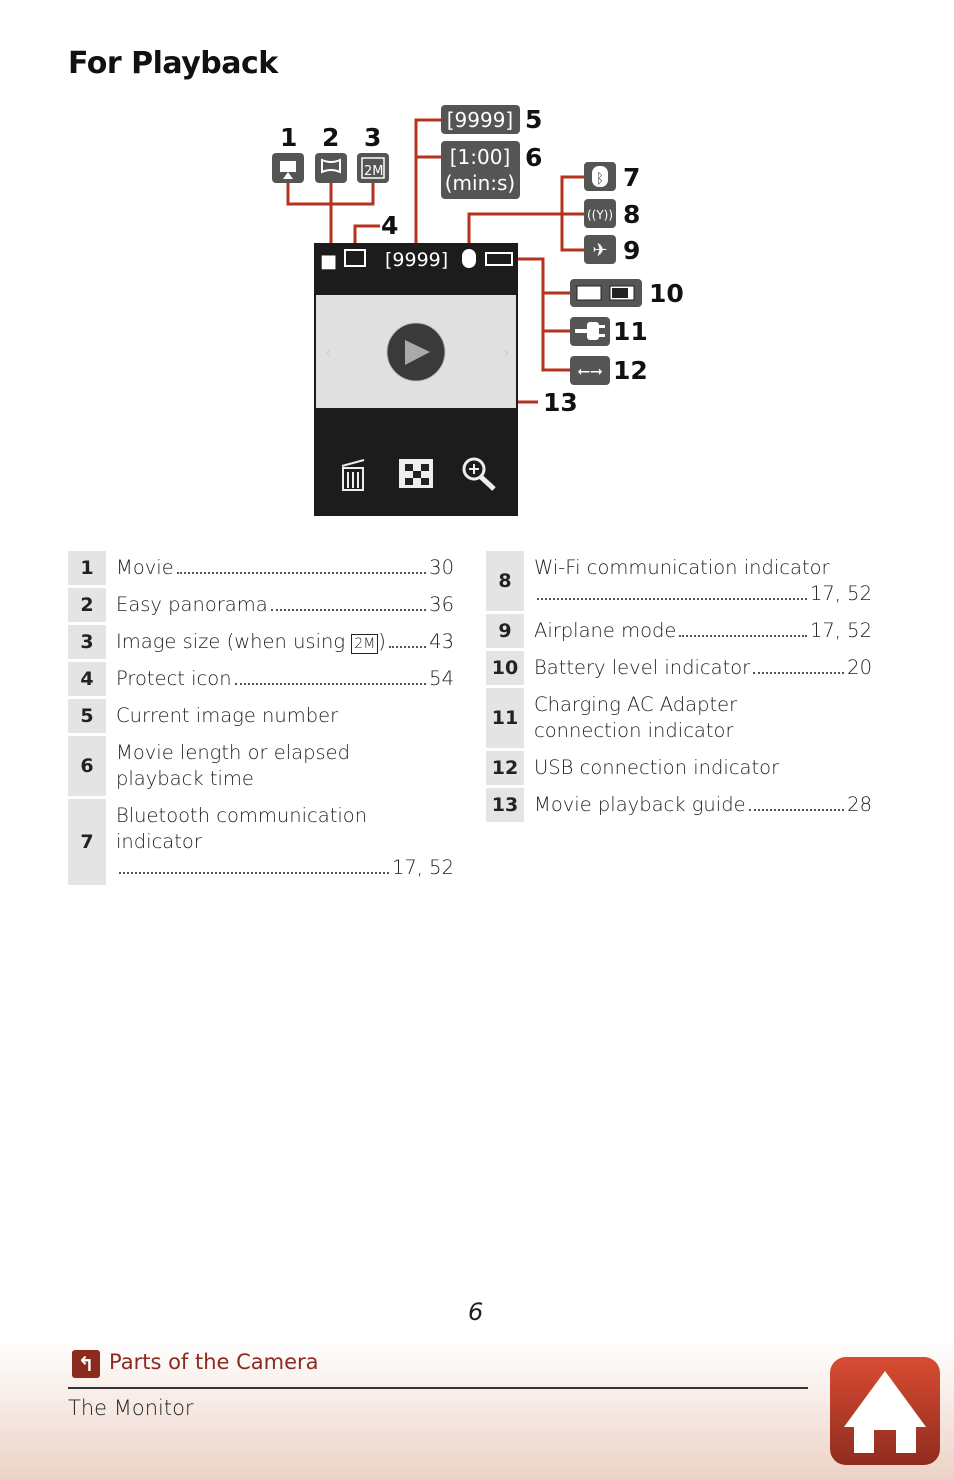 The image size is (954, 1480). Describe the element at coordinates (631, 214) in the screenshot. I see `callout-8: 8` at that location.